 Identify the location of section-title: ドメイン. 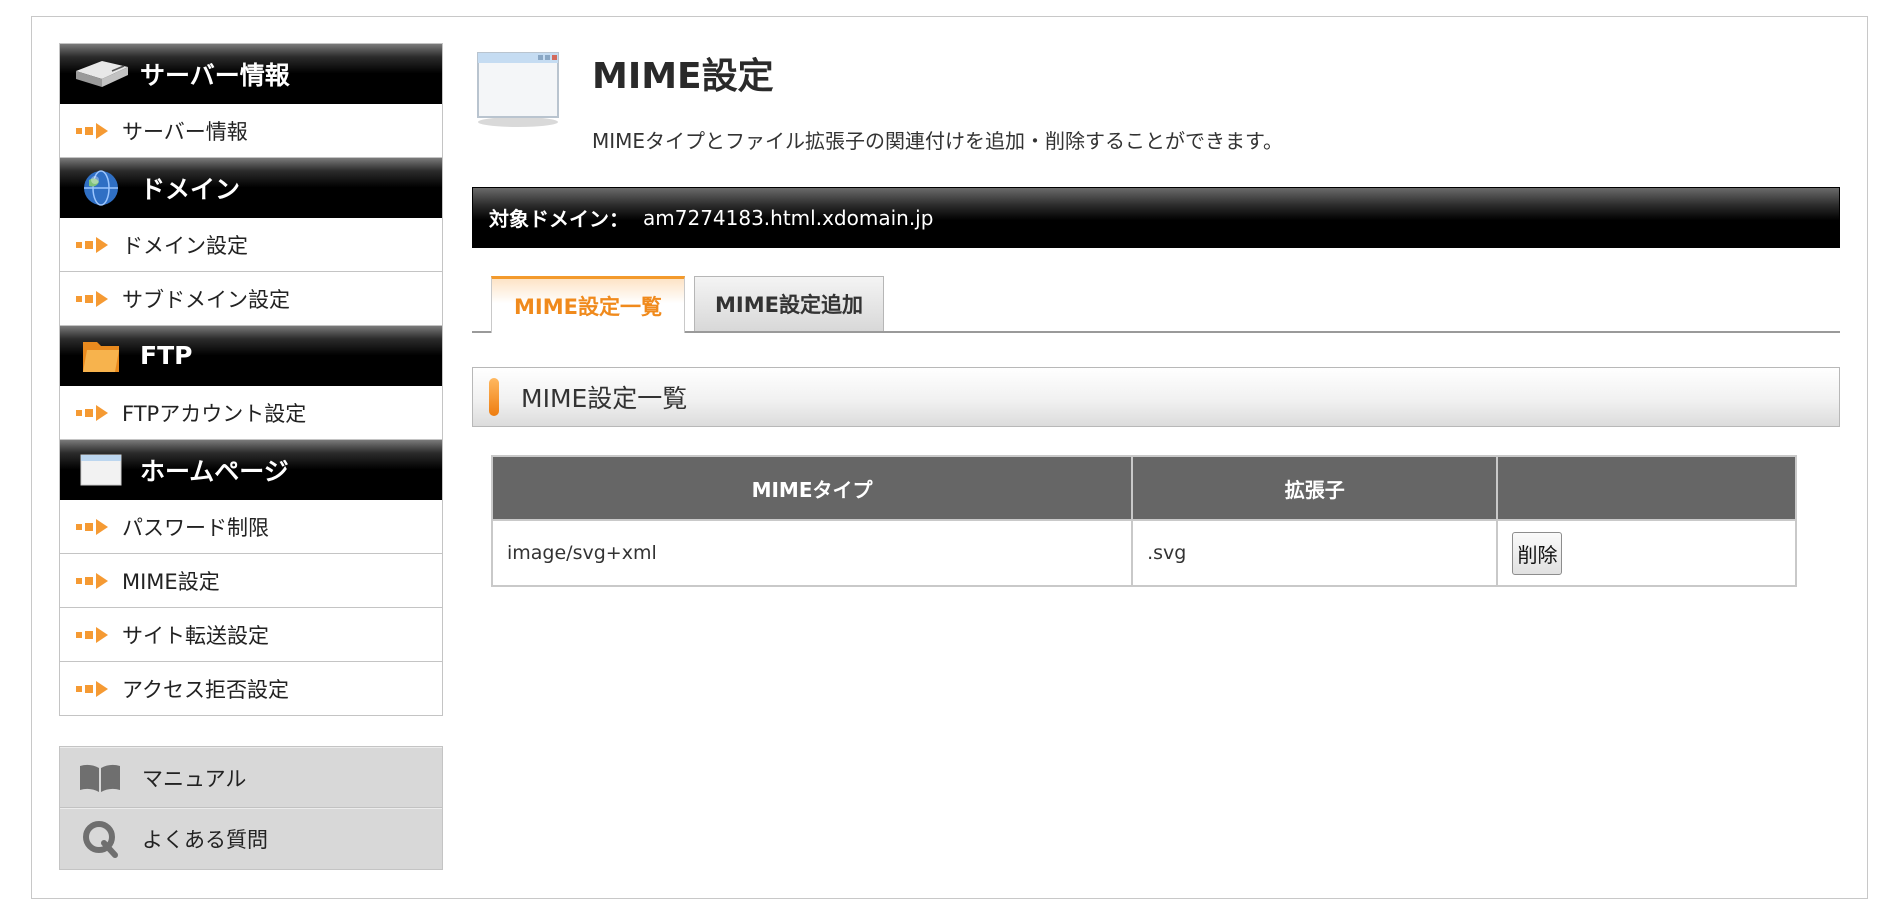
(190, 189).